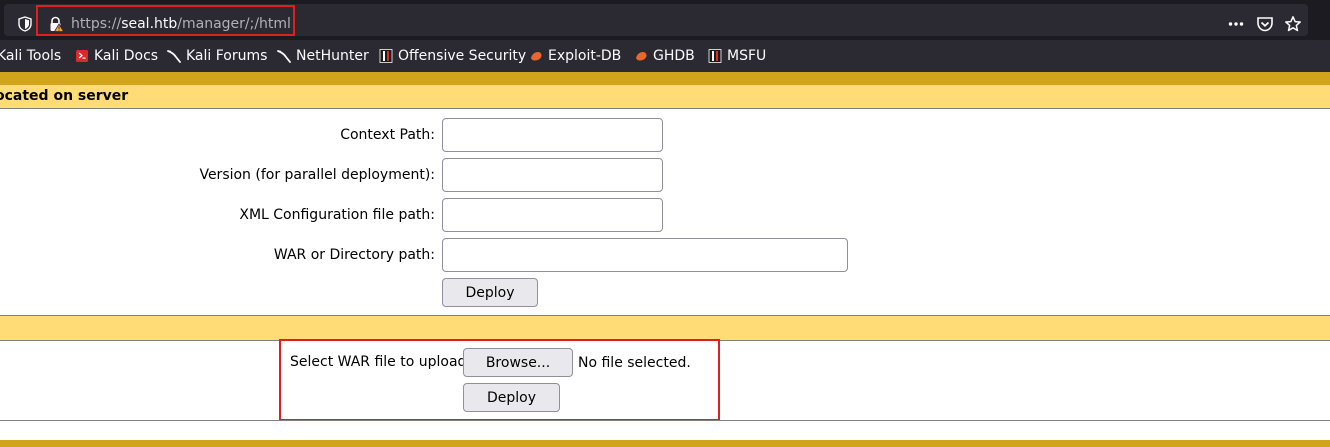 This screenshot has width=1330, height=447. Describe the element at coordinates (665, 20) in the screenshot. I see `browser-toolbar: https://seal.htb/manager/;/html` at that location.